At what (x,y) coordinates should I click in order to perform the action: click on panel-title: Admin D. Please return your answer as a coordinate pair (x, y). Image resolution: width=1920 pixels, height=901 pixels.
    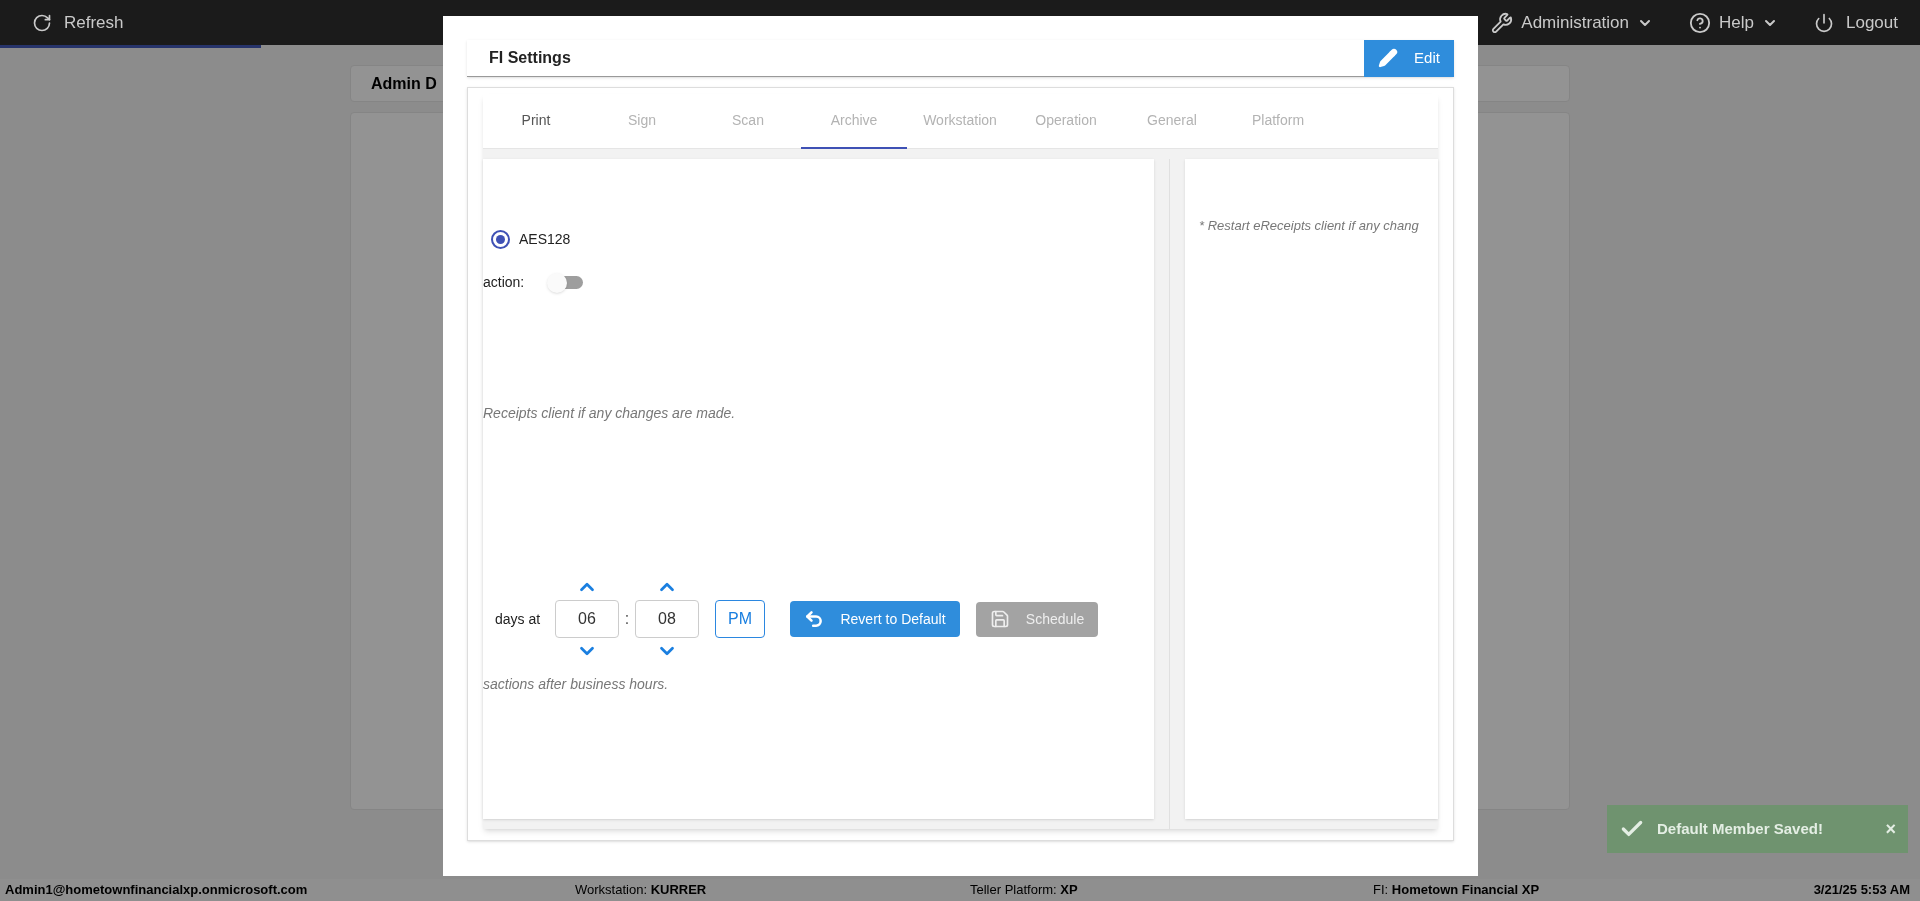
    Looking at the image, I should click on (404, 83).